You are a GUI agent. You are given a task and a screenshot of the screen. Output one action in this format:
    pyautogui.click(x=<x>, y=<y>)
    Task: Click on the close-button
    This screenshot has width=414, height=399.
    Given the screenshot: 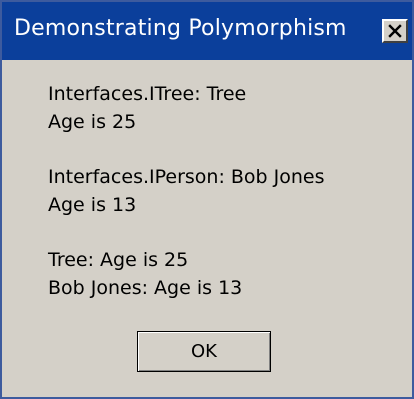 What is the action you would take?
    pyautogui.click(x=395, y=31)
    